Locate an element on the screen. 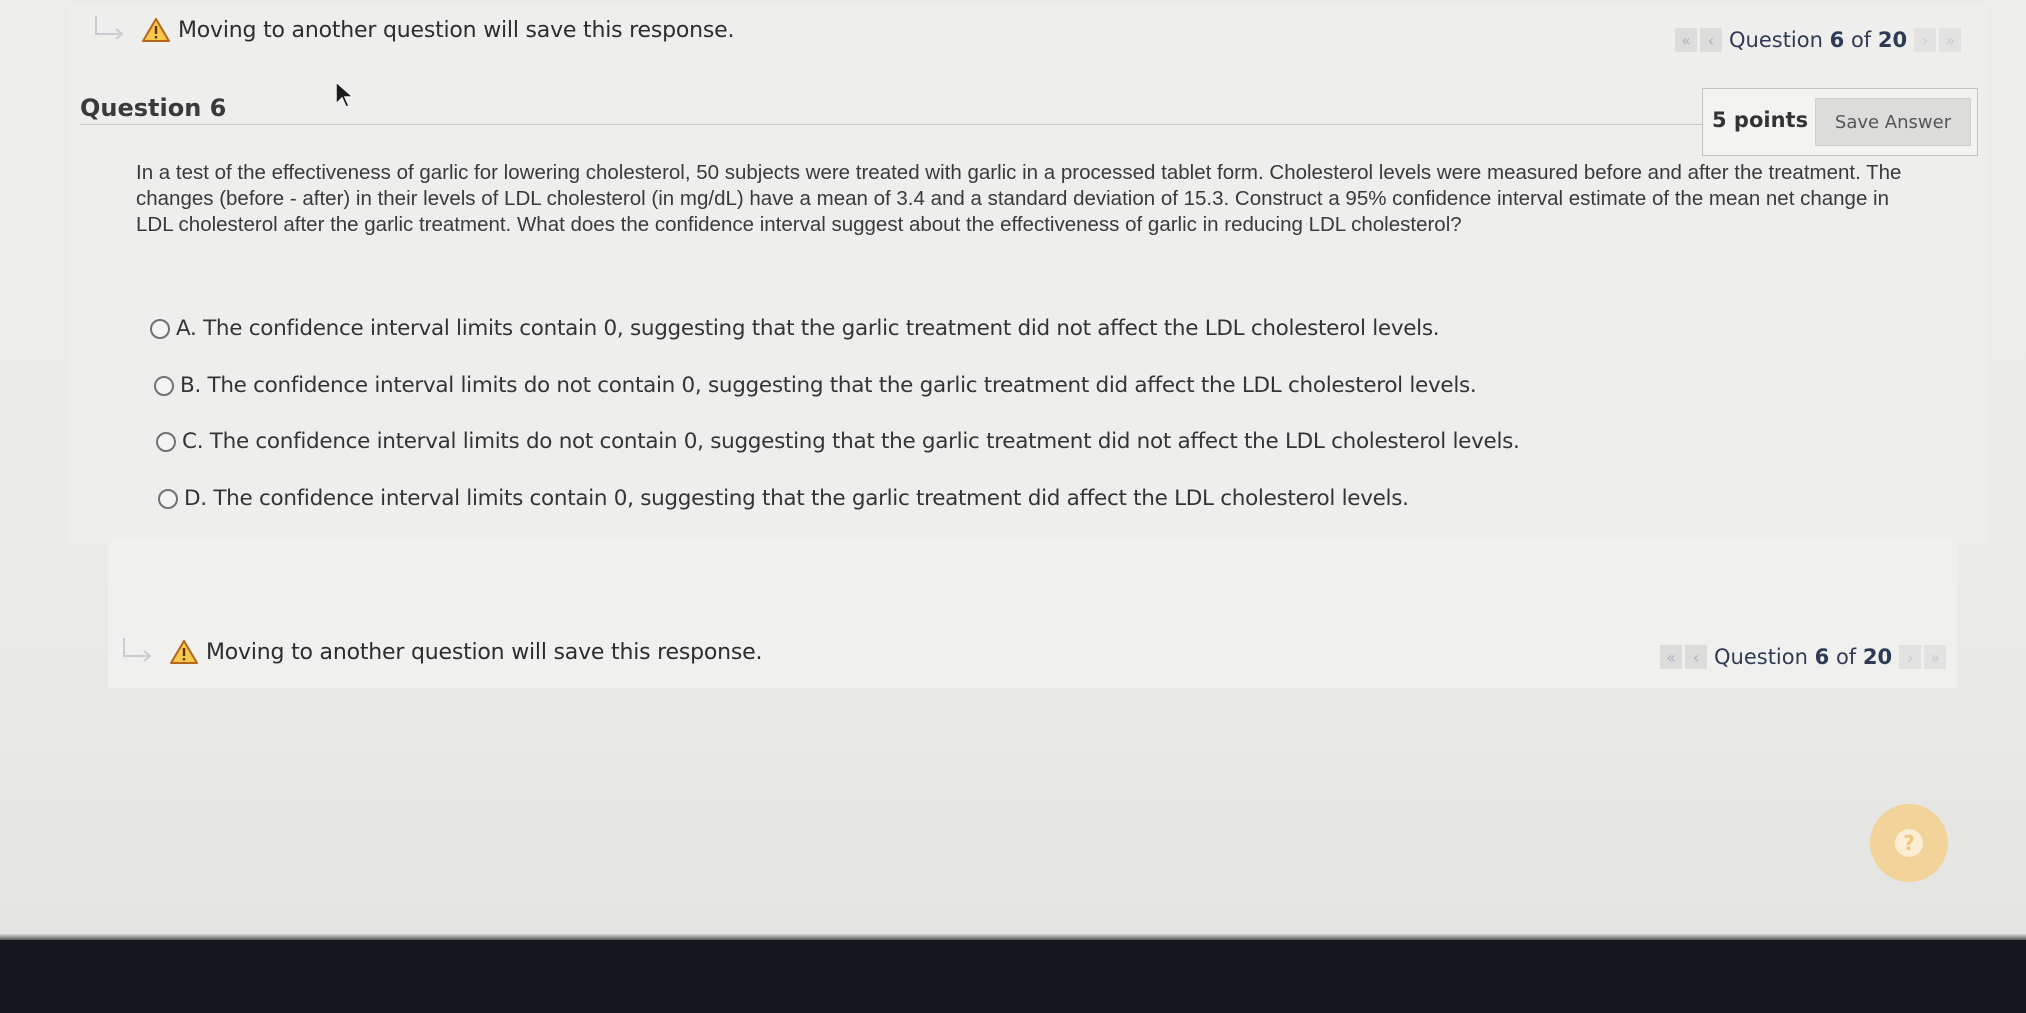 Image resolution: width=2026 pixels, height=1013 pixels. radio-b is located at coordinates (164, 385).